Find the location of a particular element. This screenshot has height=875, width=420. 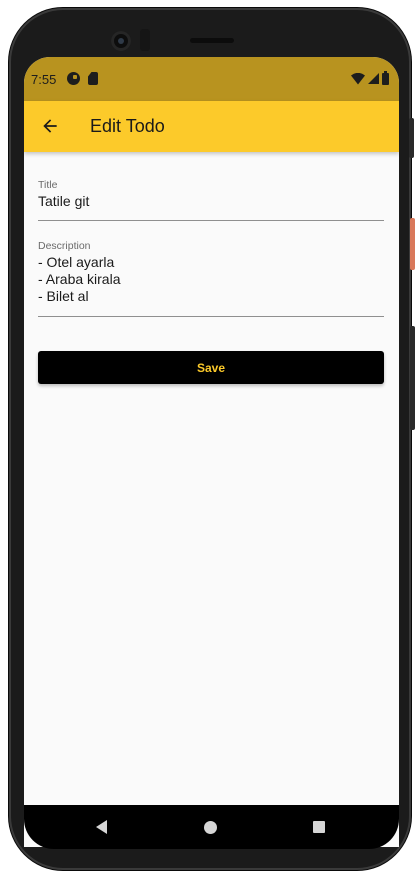

system-nav-bar is located at coordinates (211, 827).